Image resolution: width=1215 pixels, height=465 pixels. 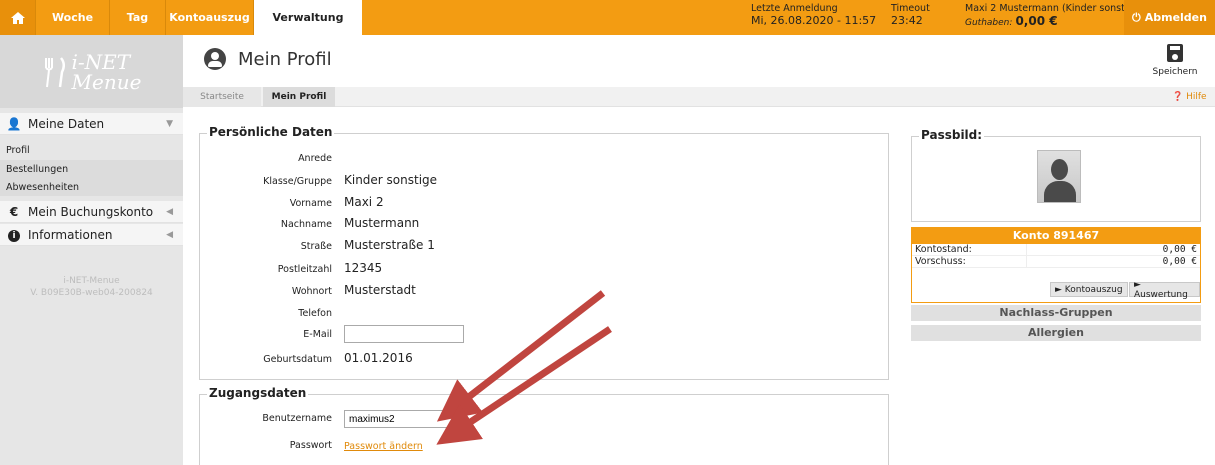 What do you see at coordinates (310, 445) in the screenshot?
I see `field-label-passwort: Passwort` at bounding box center [310, 445].